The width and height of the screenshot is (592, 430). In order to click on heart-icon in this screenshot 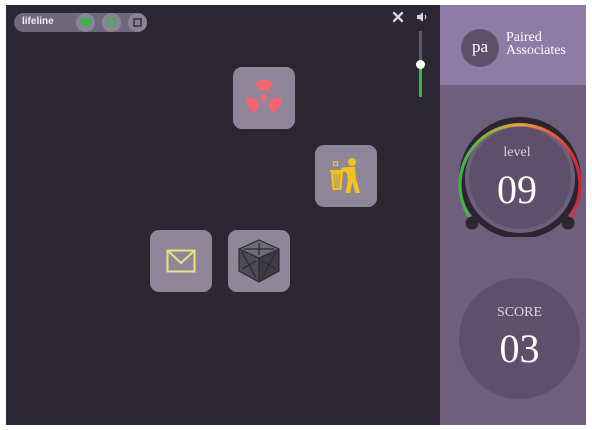, I will do `click(85, 22)`.